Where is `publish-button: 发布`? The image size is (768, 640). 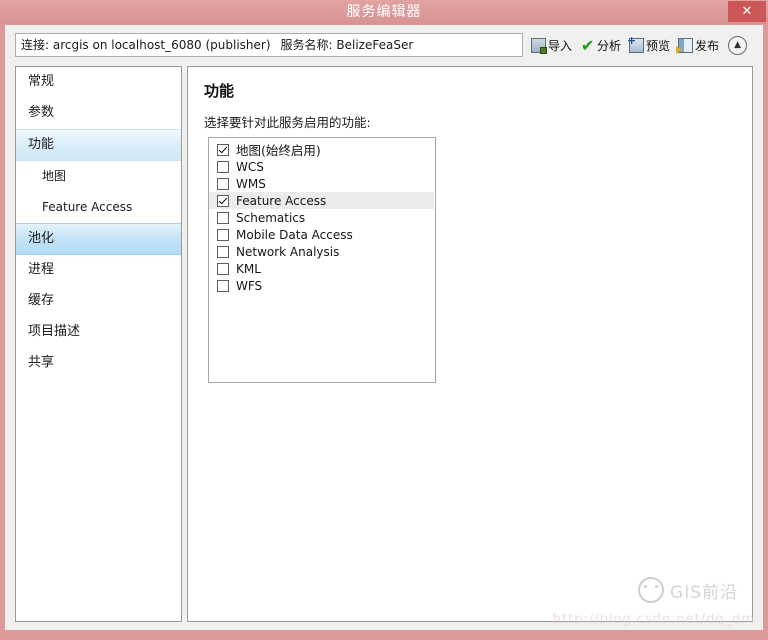 publish-button: 发布 is located at coordinates (698, 45).